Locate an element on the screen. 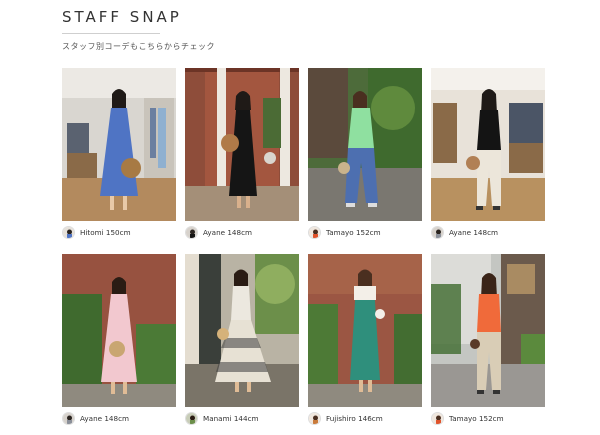 The image size is (600, 435). staff-snap-card-3: Tamayo 152cm is located at coordinates (365, 153).